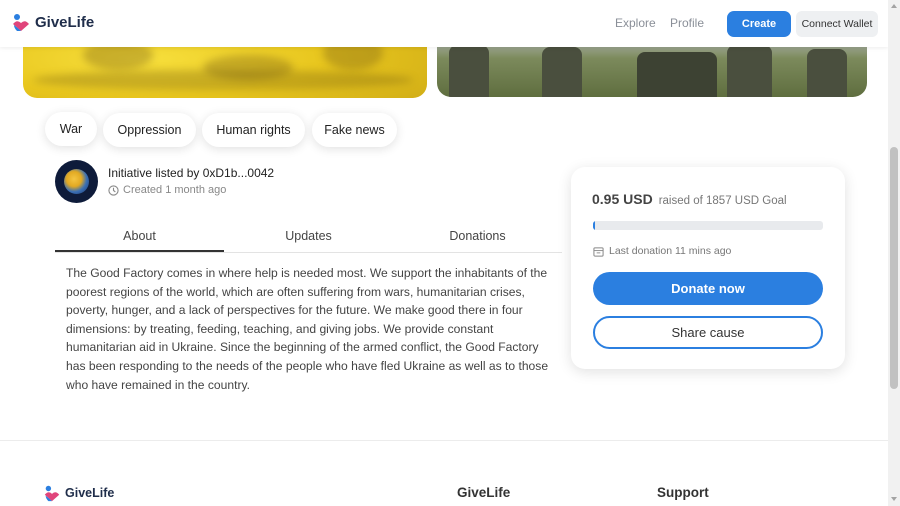 This screenshot has height=506, width=900. What do you see at coordinates (71, 129) in the screenshot?
I see `tag-war: War` at bounding box center [71, 129].